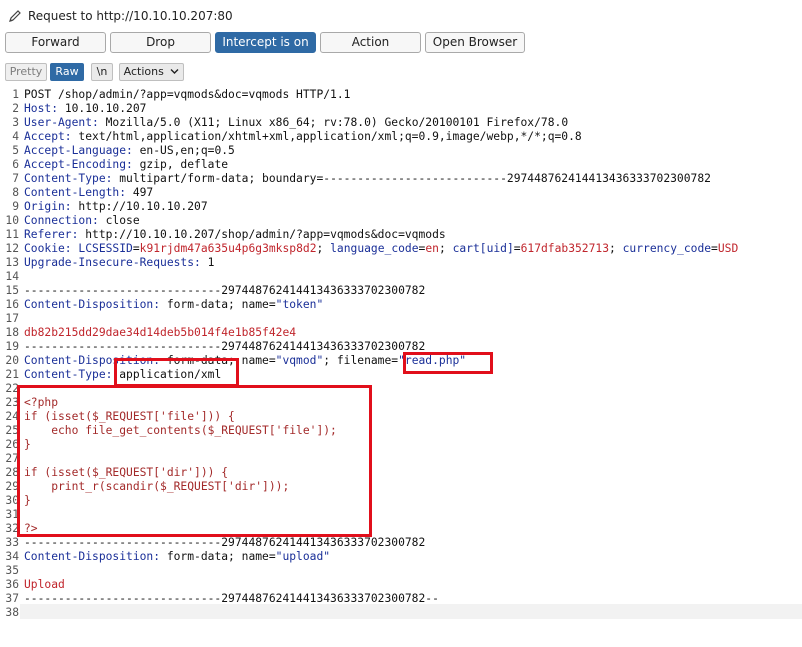  Describe the element at coordinates (143, 71) in the screenshot. I see `actions-menu-label: Actions` at that location.